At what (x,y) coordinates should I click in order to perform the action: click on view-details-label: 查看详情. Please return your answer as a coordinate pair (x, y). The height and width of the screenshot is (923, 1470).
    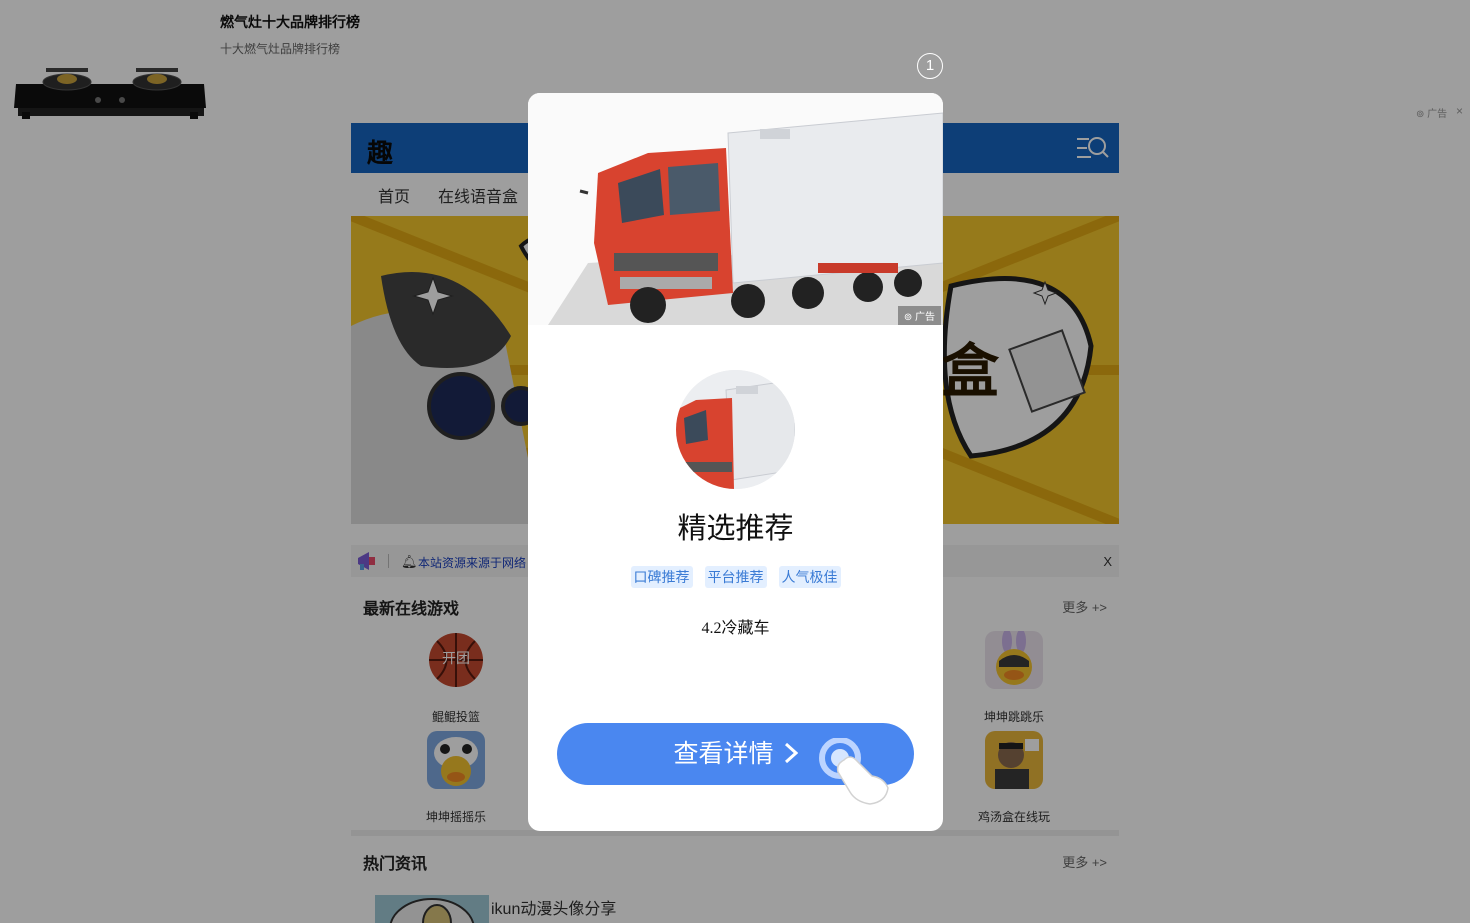
    Looking at the image, I should click on (723, 754).